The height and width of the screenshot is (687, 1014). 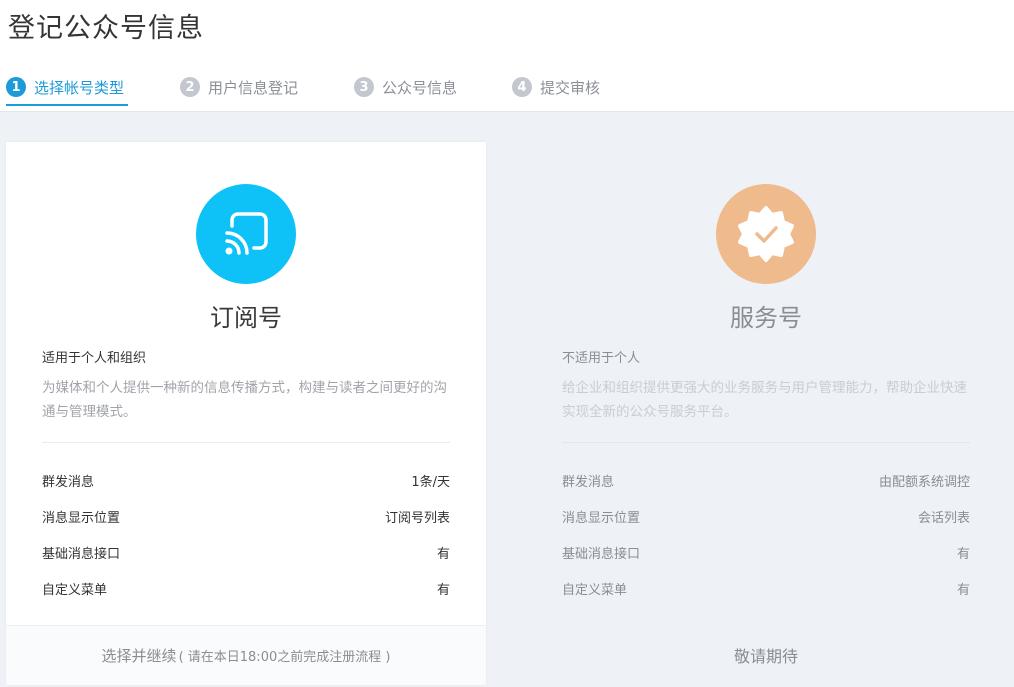 I want to click on step-number: 3, so click(x=364, y=87).